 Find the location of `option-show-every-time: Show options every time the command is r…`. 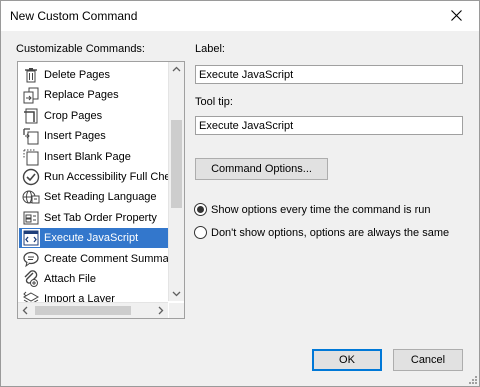

option-show-every-time: Show options every time the command is r… is located at coordinates (312, 209).